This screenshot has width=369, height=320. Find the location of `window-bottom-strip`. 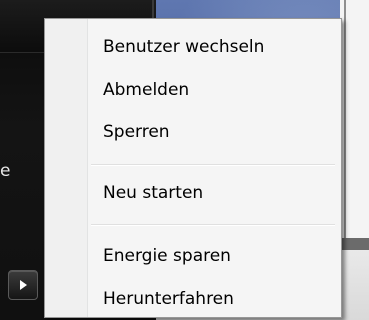

window-bottom-strip is located at coordinates (354, 244).